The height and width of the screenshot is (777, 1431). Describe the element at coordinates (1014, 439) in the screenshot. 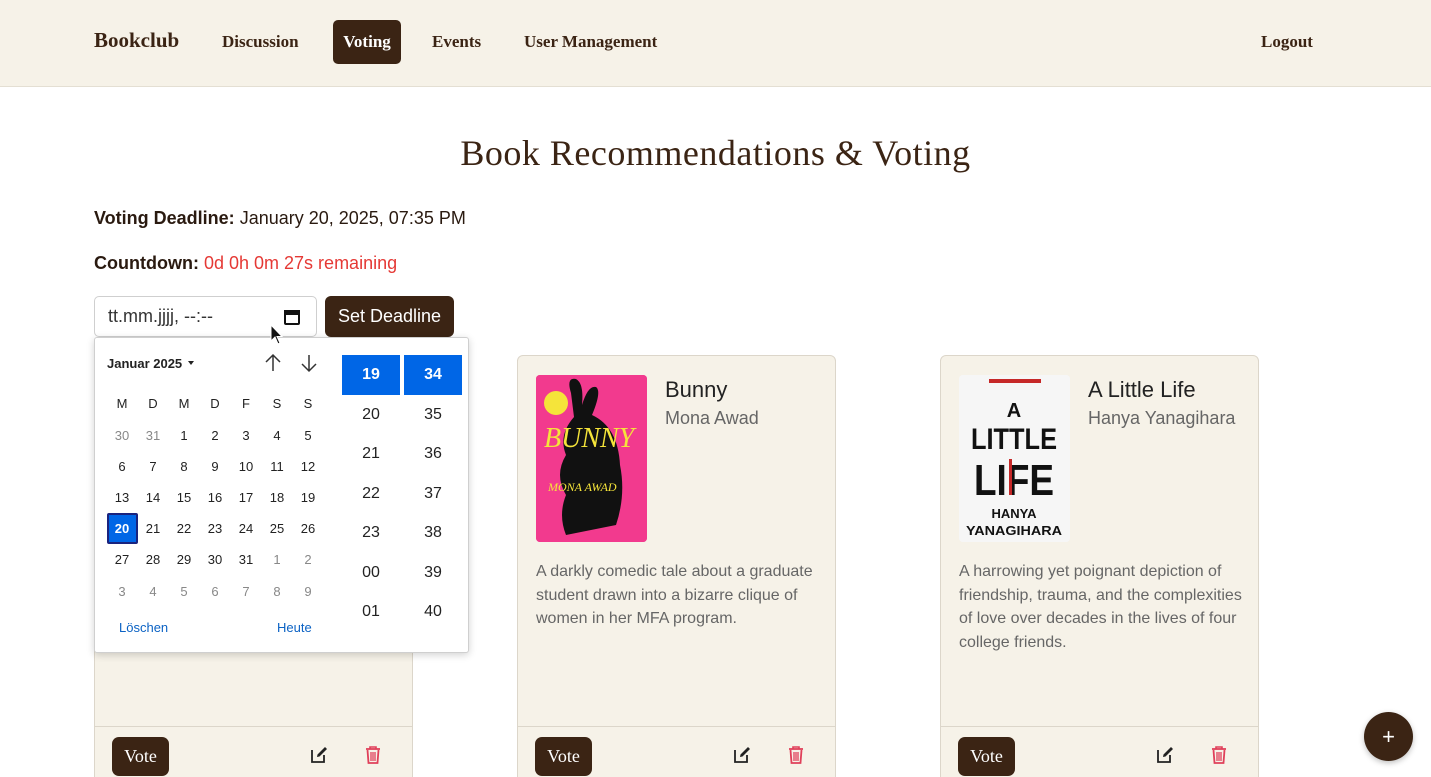

I see `svg-text: LITTLE` at that location.